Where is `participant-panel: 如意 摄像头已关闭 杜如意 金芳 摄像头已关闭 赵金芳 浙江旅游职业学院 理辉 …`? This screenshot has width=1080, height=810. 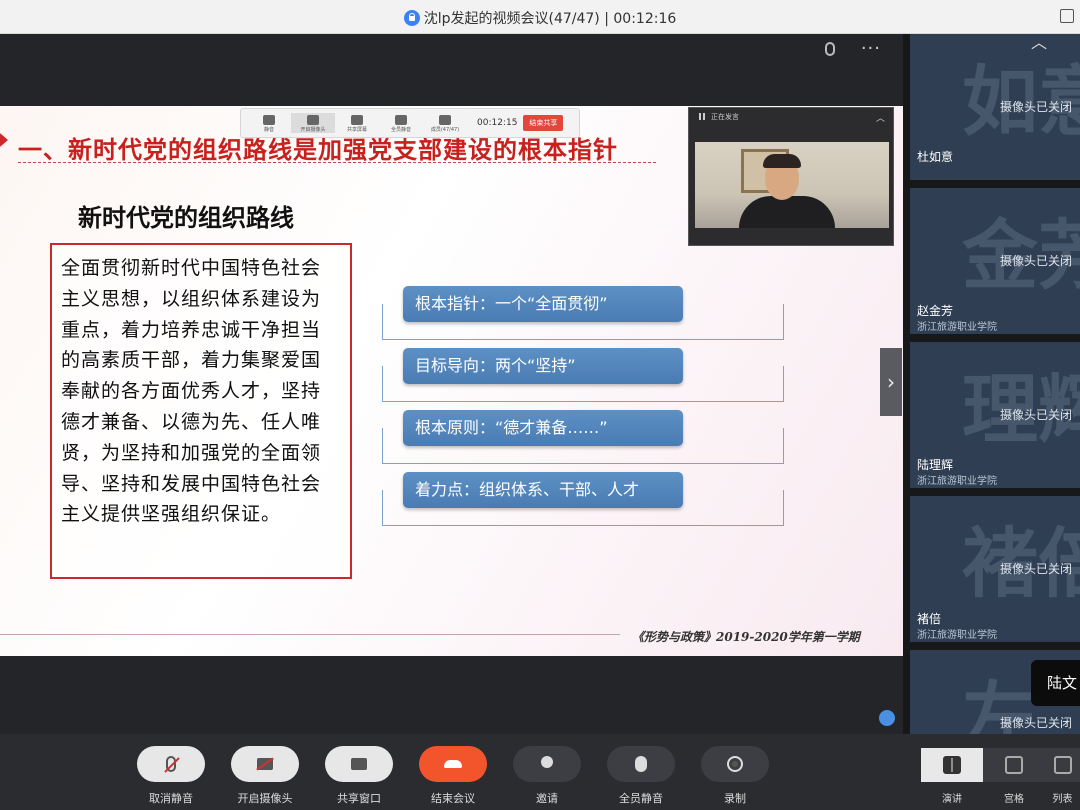
participant-panel: 如意 摄像头已关闭 杜如意 金芳 摄像头已关闭 赵金芳 浙江旅游职业学院 理辉 … is located at coordinates (991, 384).